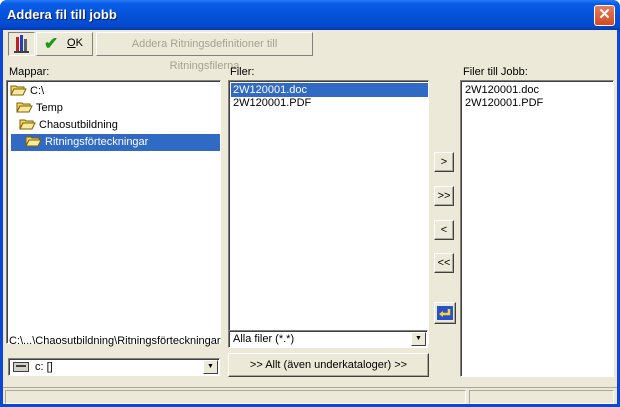  Describe the element at coordinates (444, 162) in the screenshot. I see `add-selected-button: >` at that location.